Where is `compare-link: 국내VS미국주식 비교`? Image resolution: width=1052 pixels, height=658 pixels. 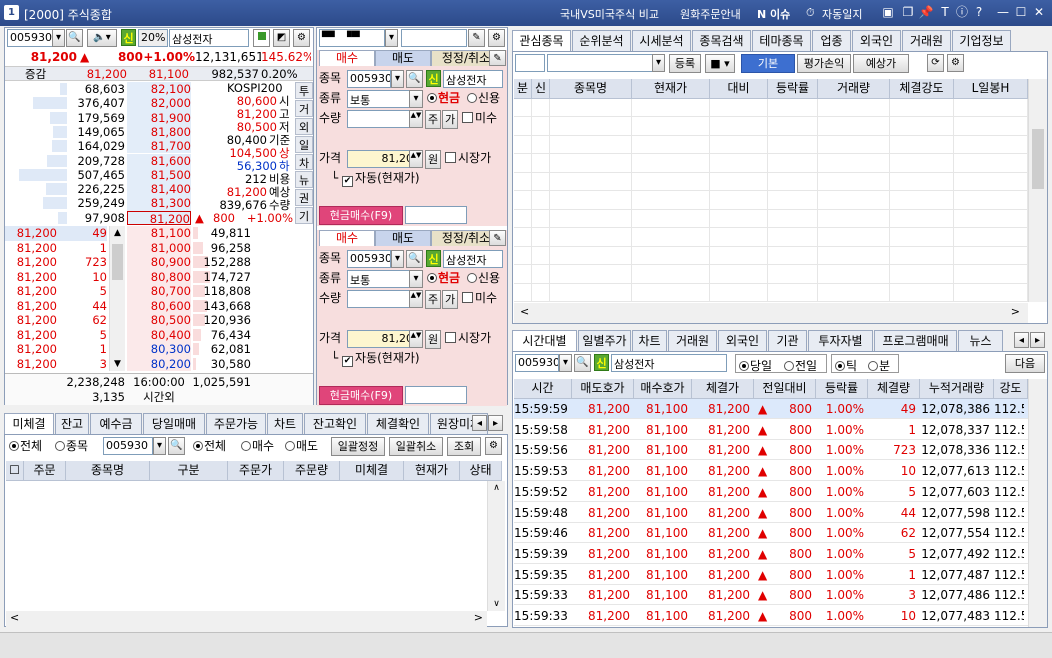
compare-link: 국내VS미국주식 비교 is located at coordinates (609, 14).